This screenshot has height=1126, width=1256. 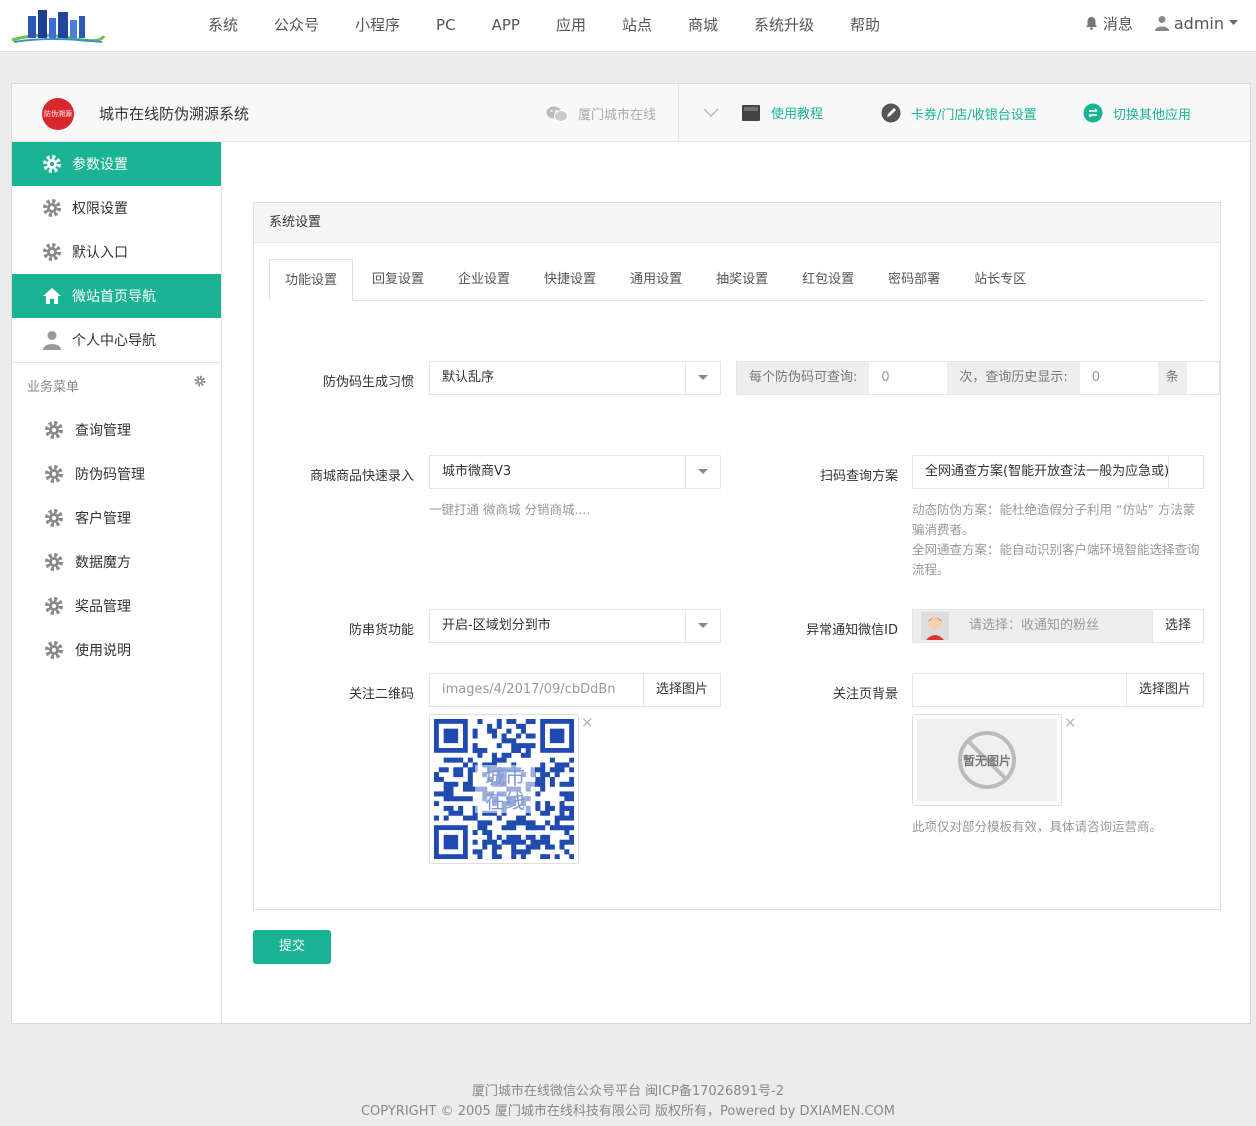 I want to click on tab-function: 功能设置, so click(x=311, y=280).